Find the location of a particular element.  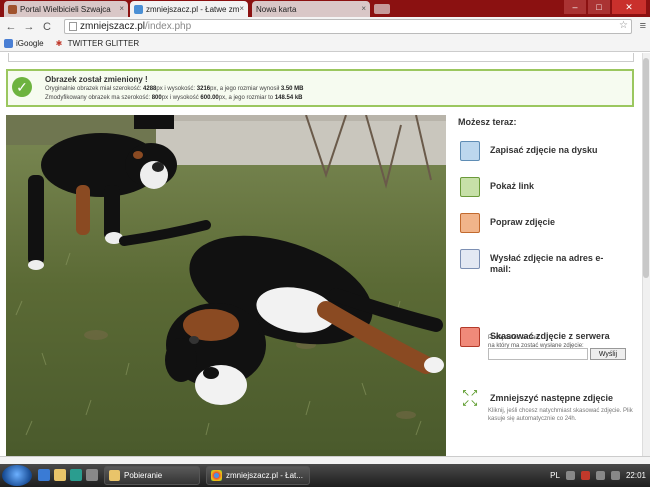

new-tab-button is located at coordinates (382, 9).